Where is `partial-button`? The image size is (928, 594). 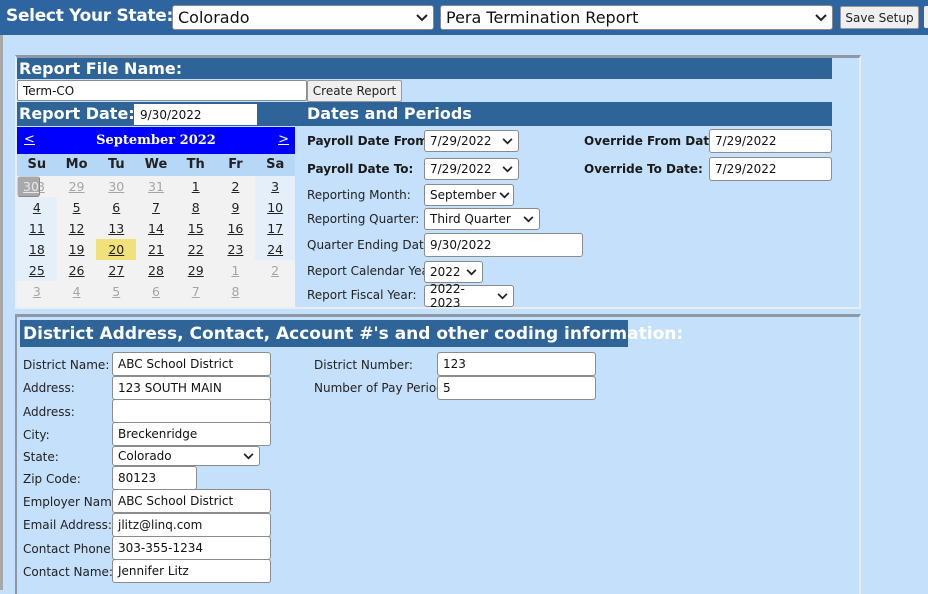
partial-button is located at coordinates (926, 17).